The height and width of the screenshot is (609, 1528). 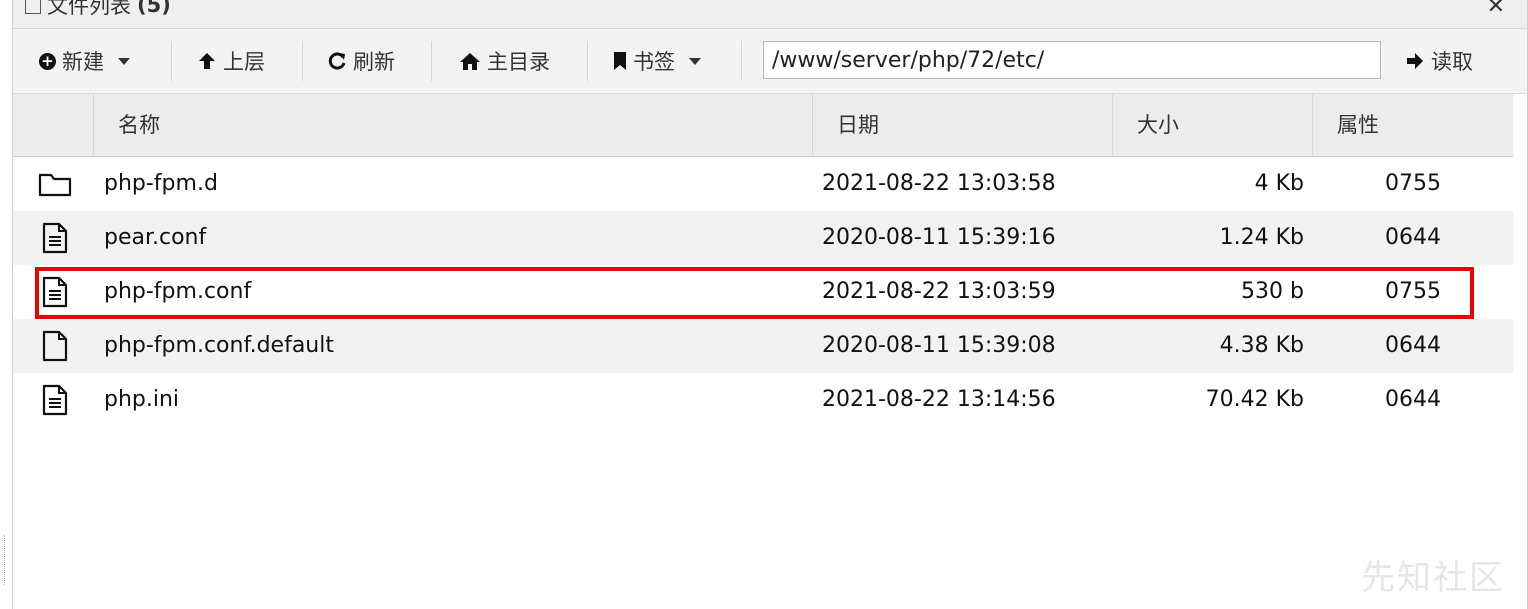 I want to click on plus-circle-icon: +, so click(x=47, y=61).